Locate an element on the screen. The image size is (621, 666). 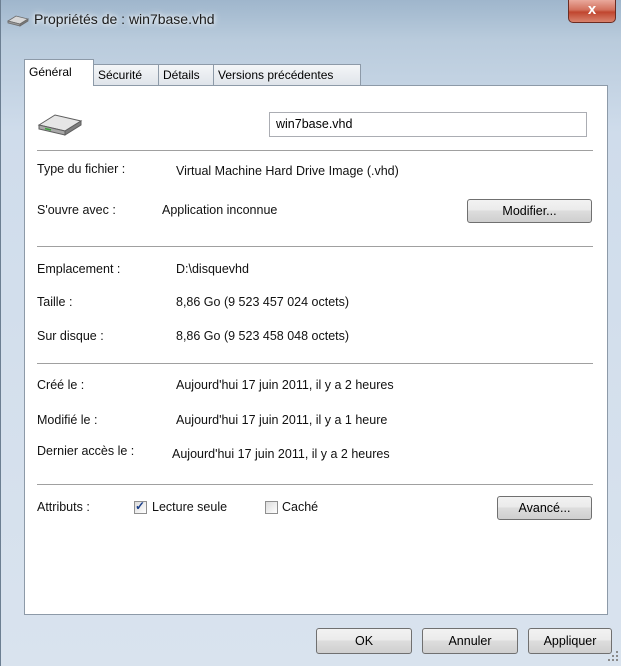
file-type-value: Virtual Machine Hard Drive Image (.vhd) is located at coordinates (287, 171).